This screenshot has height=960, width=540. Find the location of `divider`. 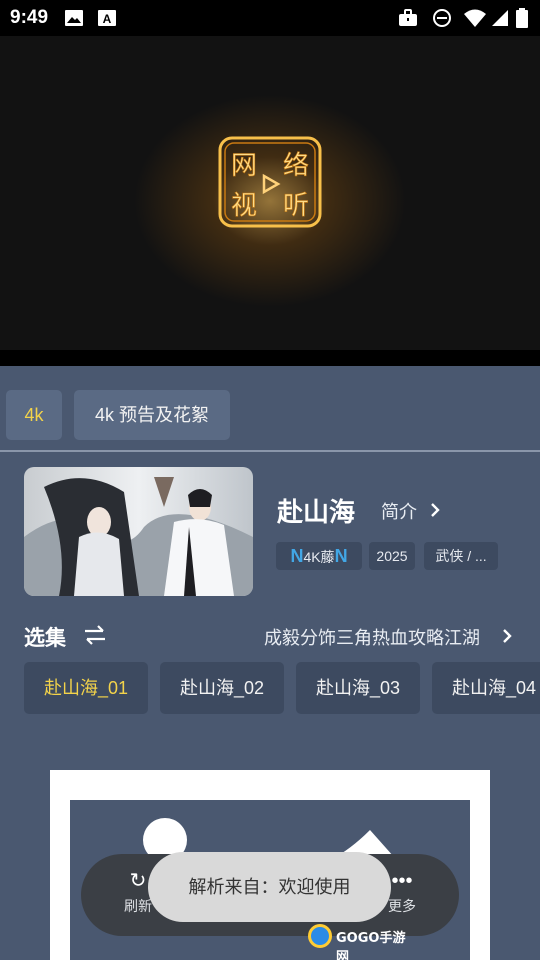

divider is located at coordinates (270, 451).